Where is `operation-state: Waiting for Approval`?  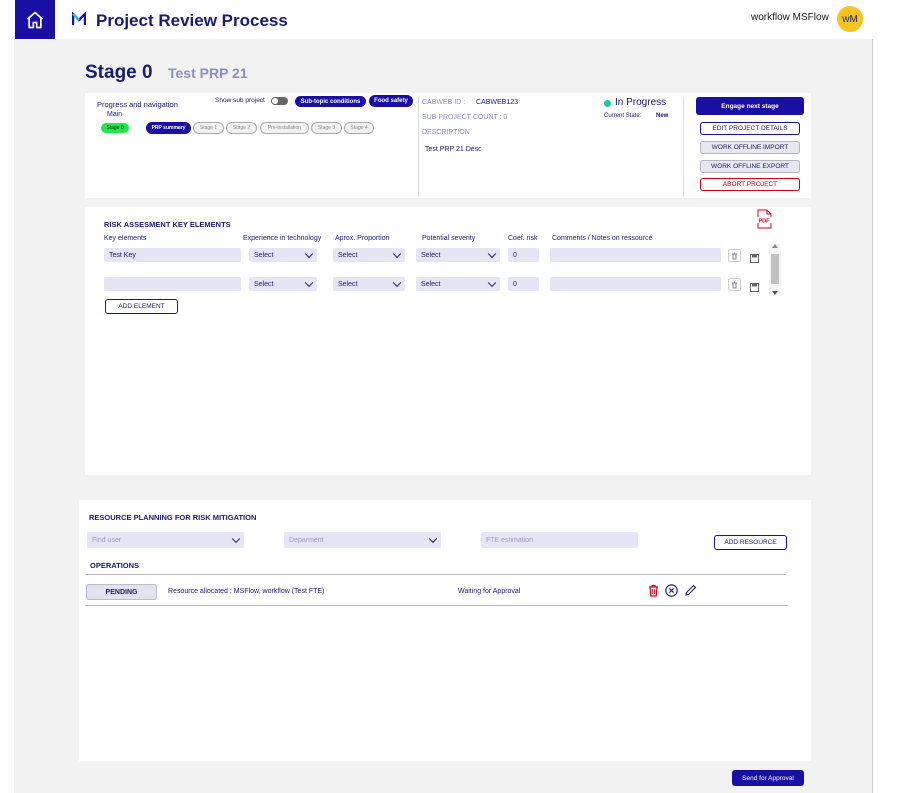
operation-state: Waiting for Approval is located at coordinates (489, 591).